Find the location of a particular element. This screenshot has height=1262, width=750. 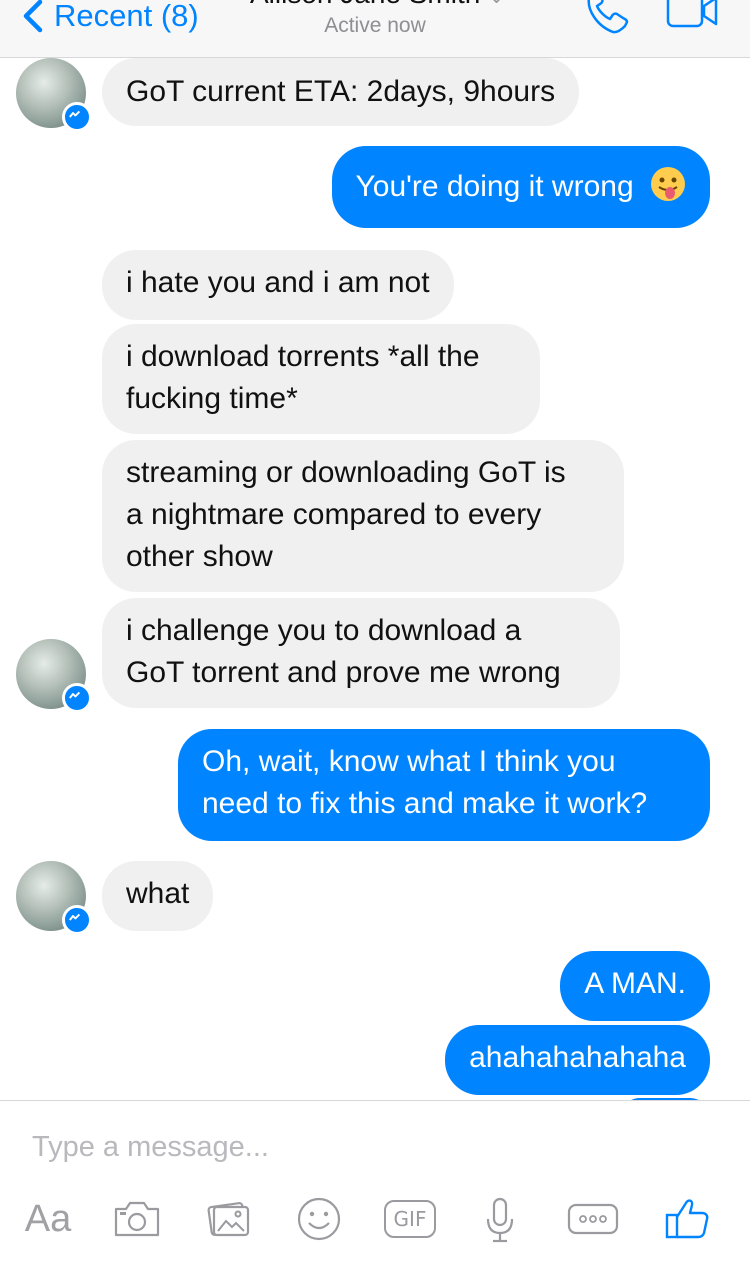

message-text: A MAN. is located at coordinates (635, 983).